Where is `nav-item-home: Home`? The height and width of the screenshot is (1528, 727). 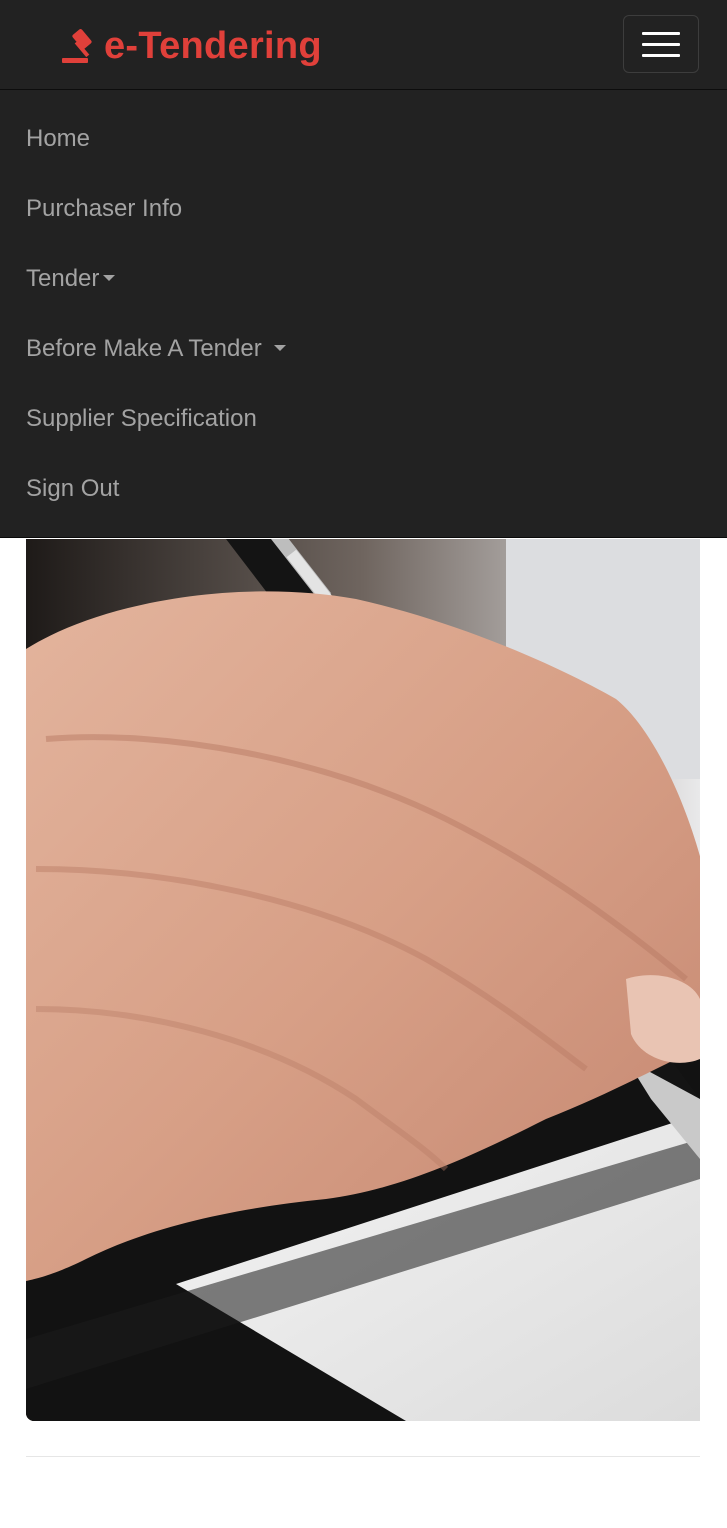
nav-item-home: Home is located at coordinates (363, 139).